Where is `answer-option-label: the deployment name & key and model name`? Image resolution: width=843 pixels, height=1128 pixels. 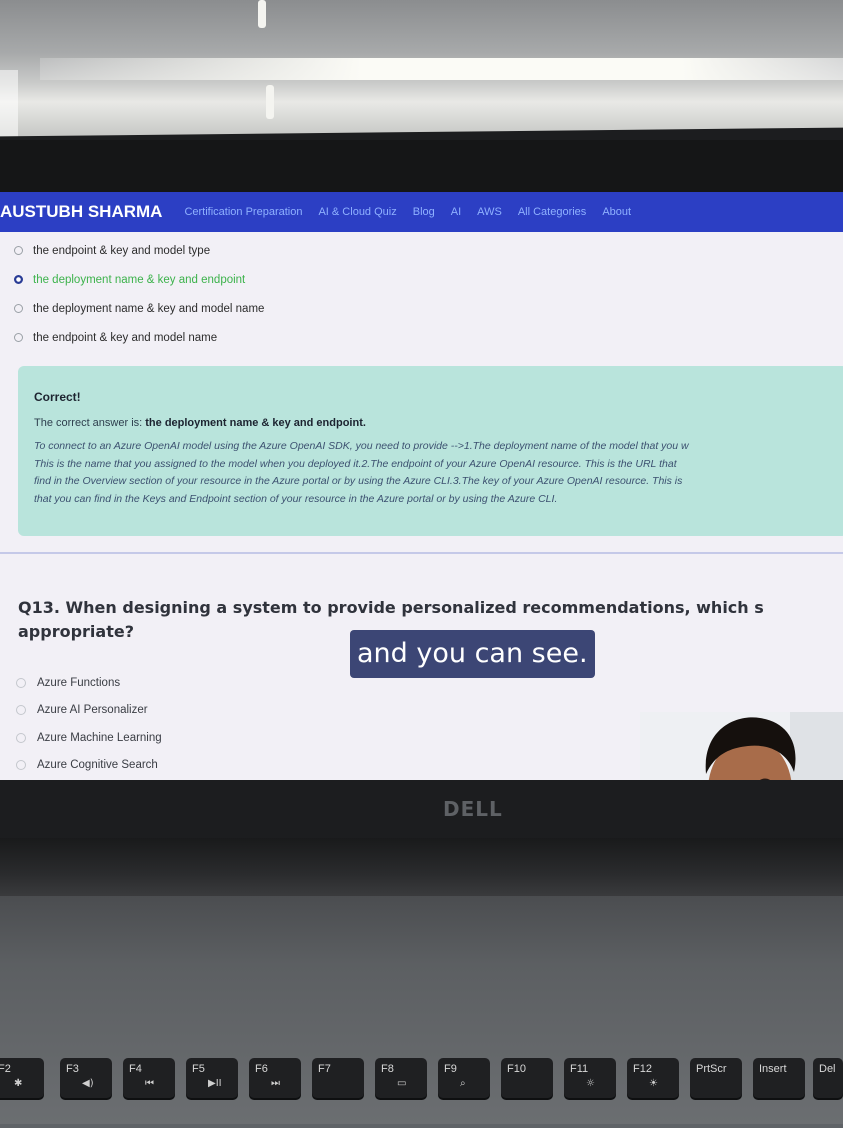
answer-option-label: the deployment name & key and model name is located at coordinates (149, 308).